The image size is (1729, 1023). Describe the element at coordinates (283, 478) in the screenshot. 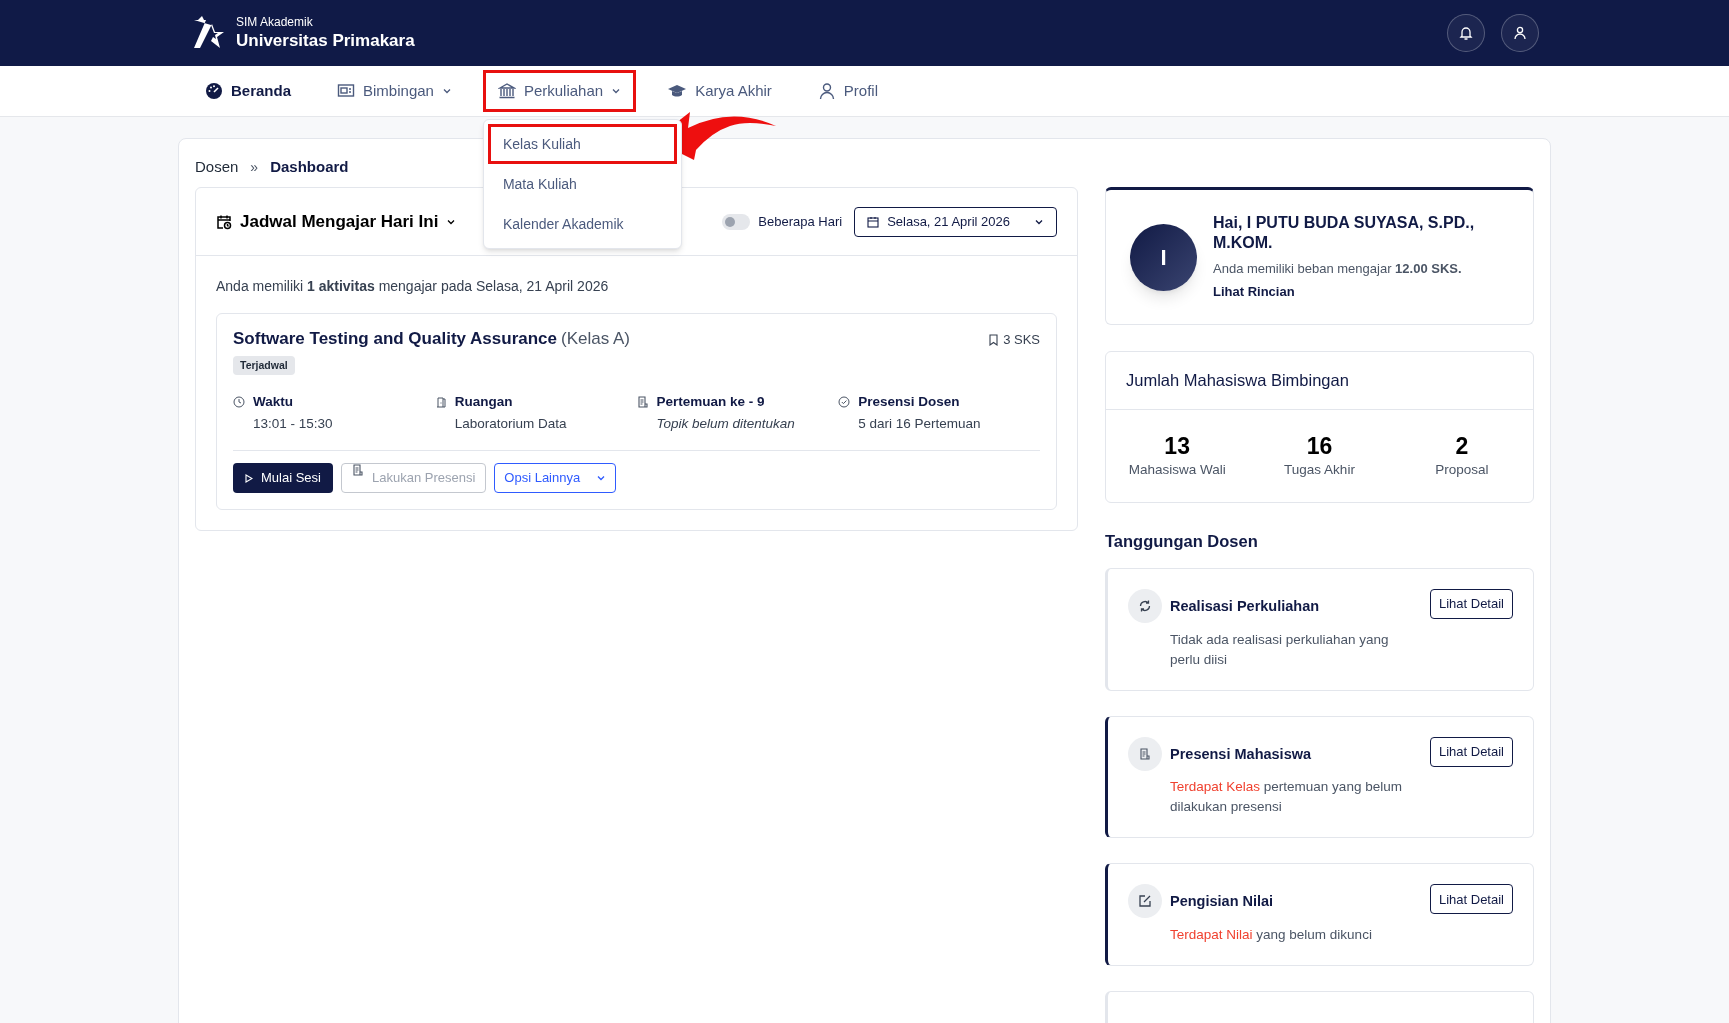

I see `start-session-button: Mulai Sesi` at that location.